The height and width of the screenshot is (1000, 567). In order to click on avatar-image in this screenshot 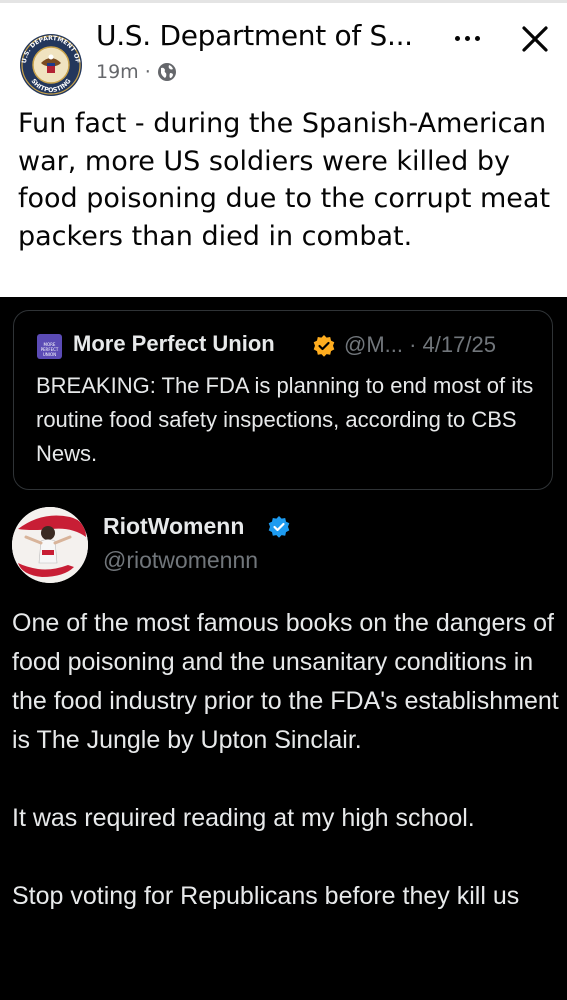, I will do `click(50, 545)`.